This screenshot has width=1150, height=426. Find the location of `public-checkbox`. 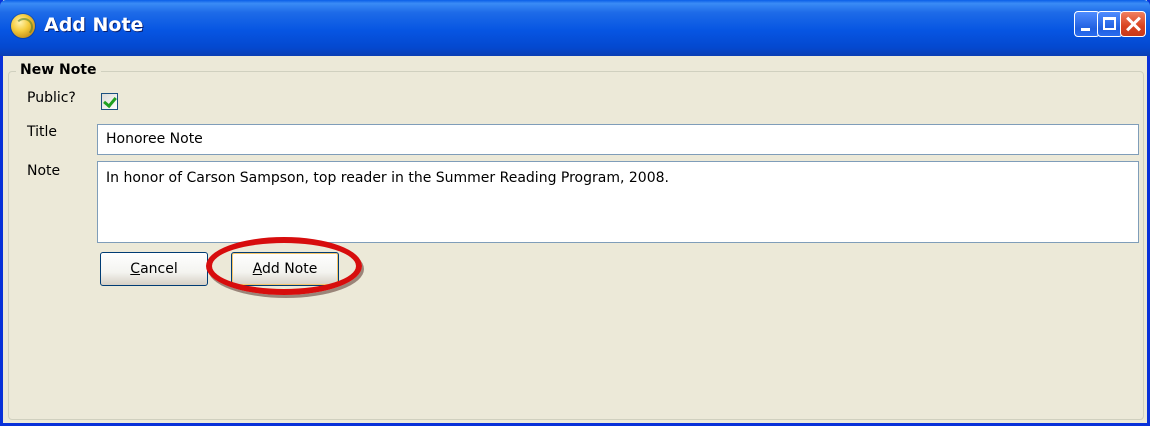

public-checkbox is located at coordinates (109, 101).